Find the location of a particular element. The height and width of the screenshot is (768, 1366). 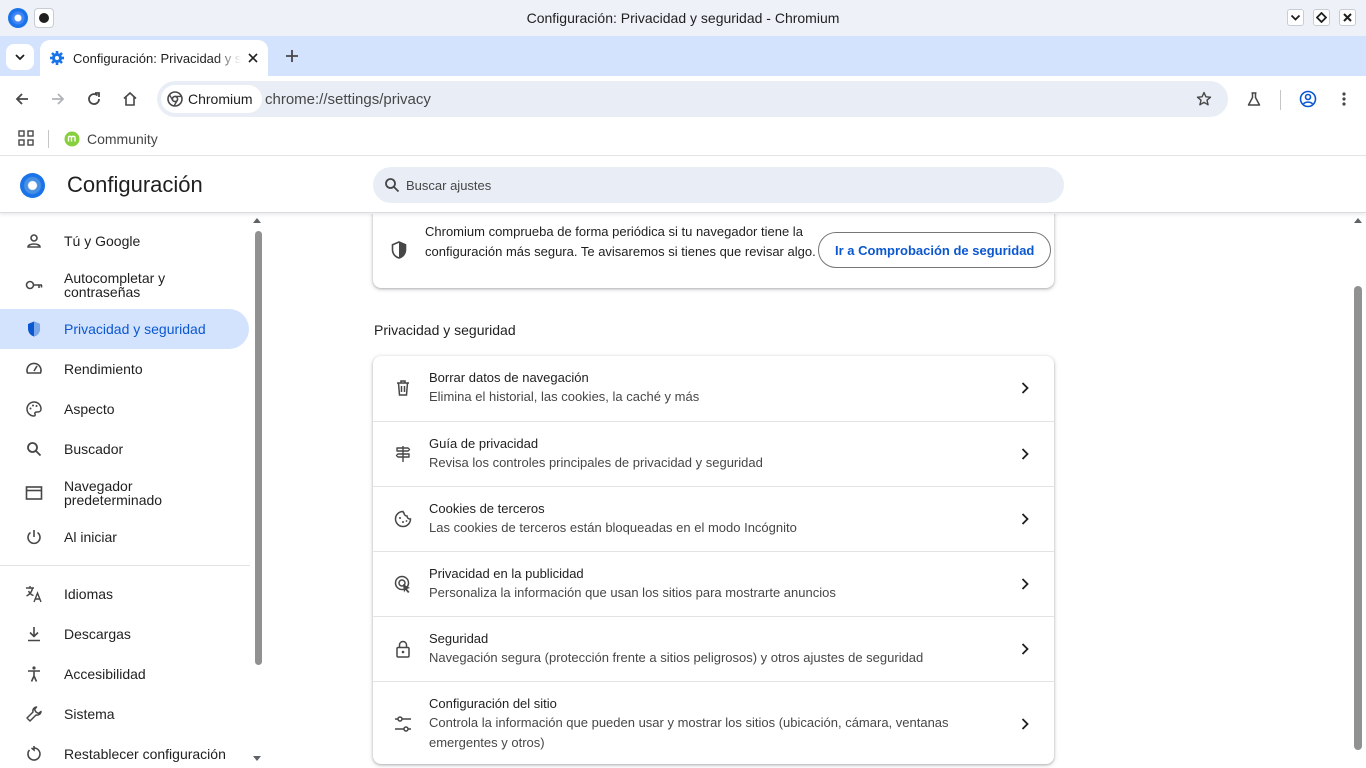

sidebar-item-downloads: Descargas is located at coordinates (124, 634).